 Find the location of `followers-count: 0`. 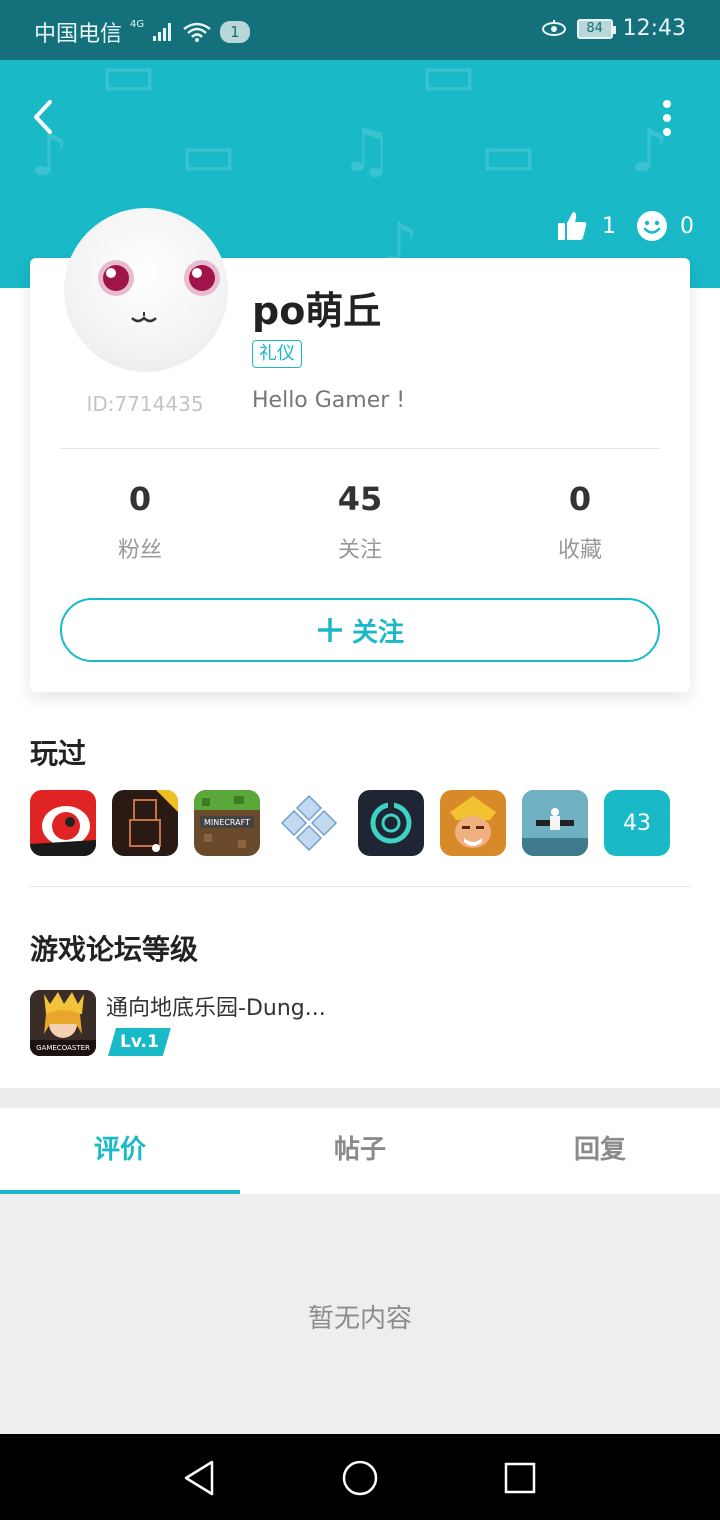

followers-count: 0 is located at coordinates (140, 499).